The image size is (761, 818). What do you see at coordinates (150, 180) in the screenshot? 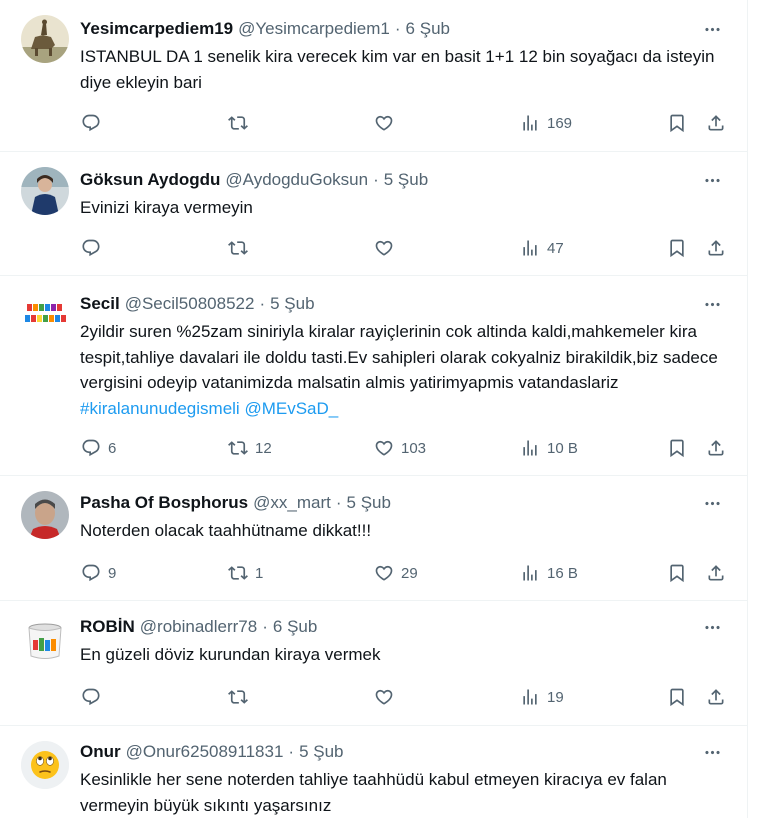
I see `display-name: Göksun Aydogdu` at bounding box center [150, 180].